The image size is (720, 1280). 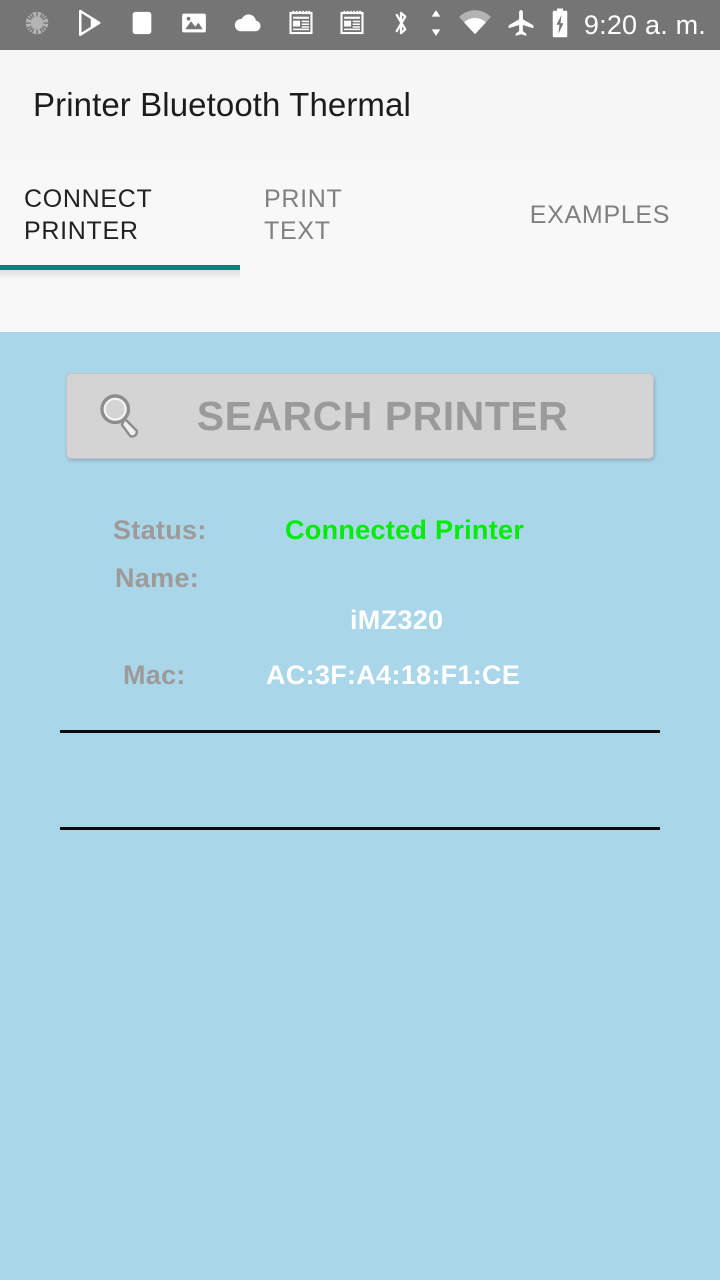 I want to click on search-printer-button-label: SEARCH PRINTER, so click(x=382, y=415).